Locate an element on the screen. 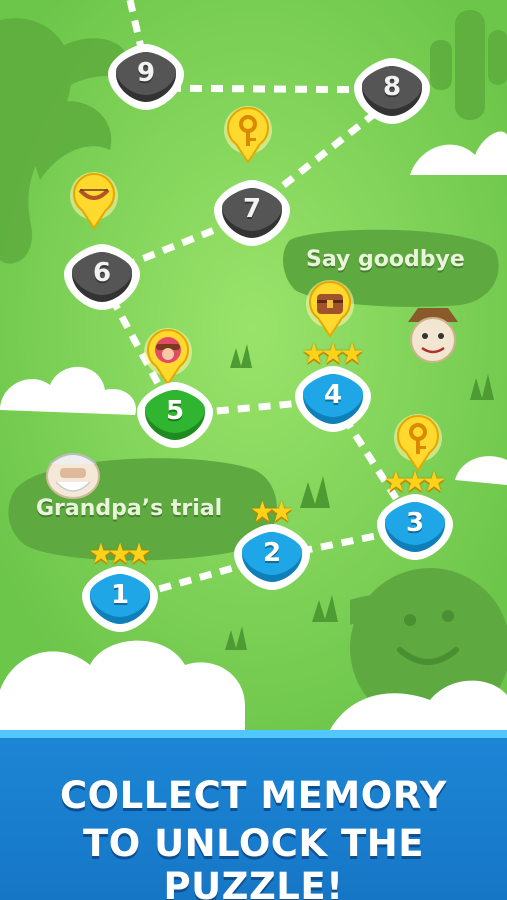 Image resolution: width=507 pixels, height=900 pixels. treasure-chest-icon is located at coordinates (330, 309).